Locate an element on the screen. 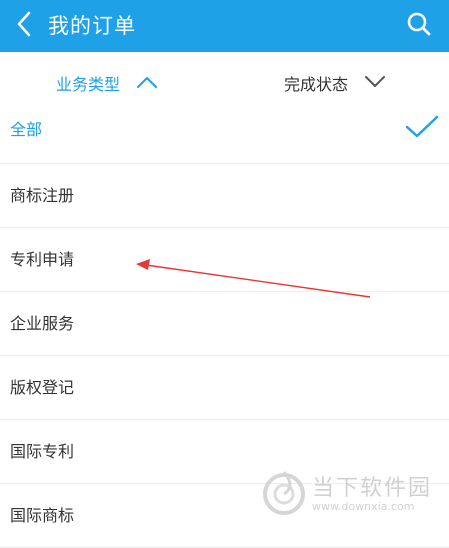  option-patent-application: 专利申请 is located at coordinates (224, 260).